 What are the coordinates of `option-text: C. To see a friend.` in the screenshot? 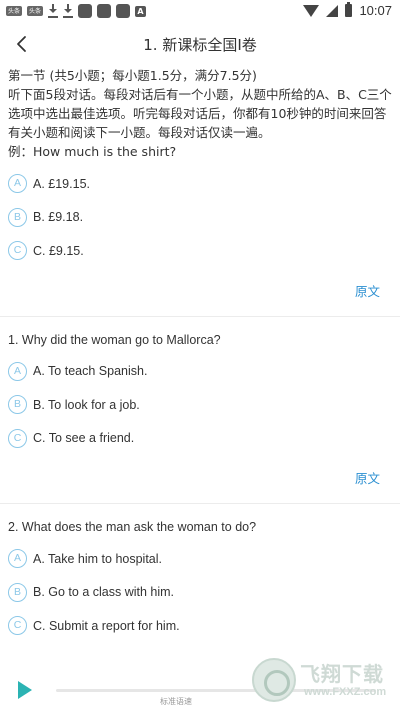 It's located at (84, 438).